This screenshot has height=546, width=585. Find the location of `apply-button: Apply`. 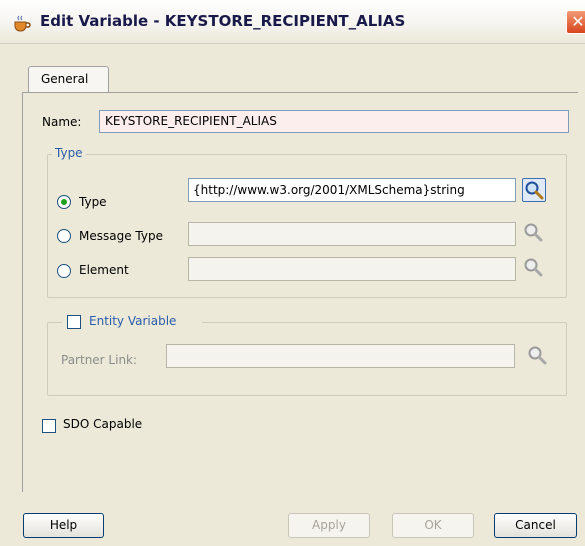

apply-button: Apply is located at coordinates (329, 525).